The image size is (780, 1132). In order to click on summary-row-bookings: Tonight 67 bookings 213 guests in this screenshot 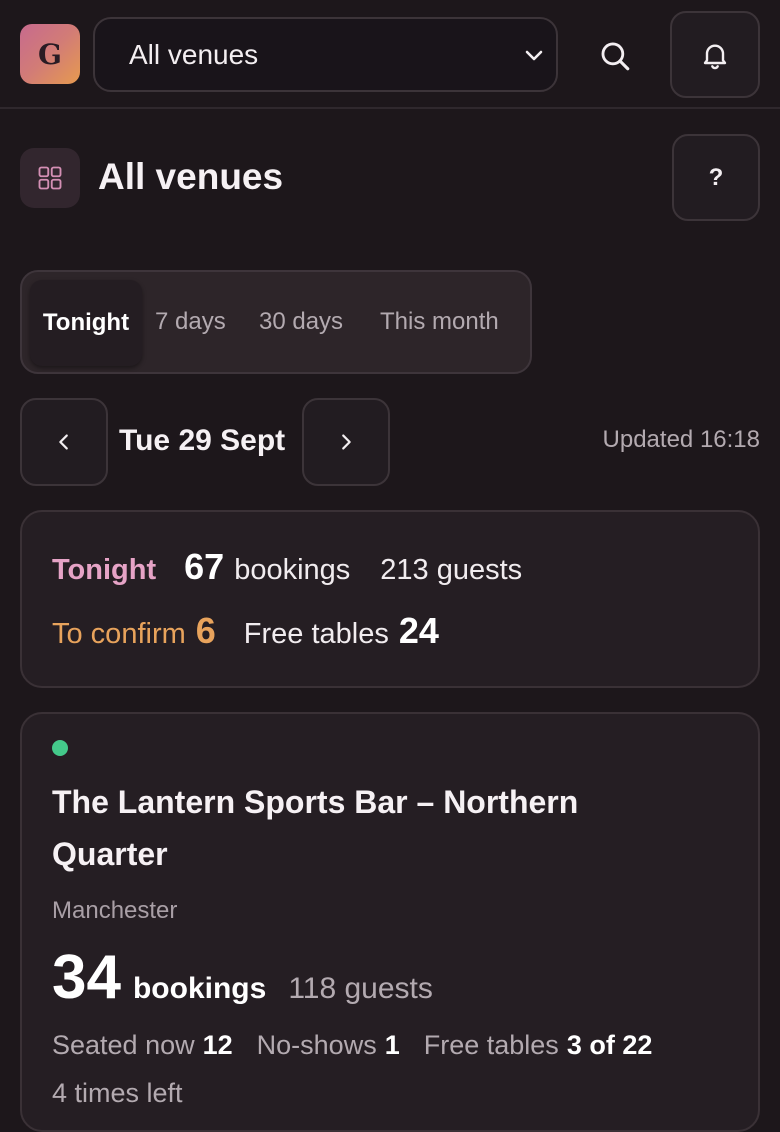, I will do `click(287, 567)`.